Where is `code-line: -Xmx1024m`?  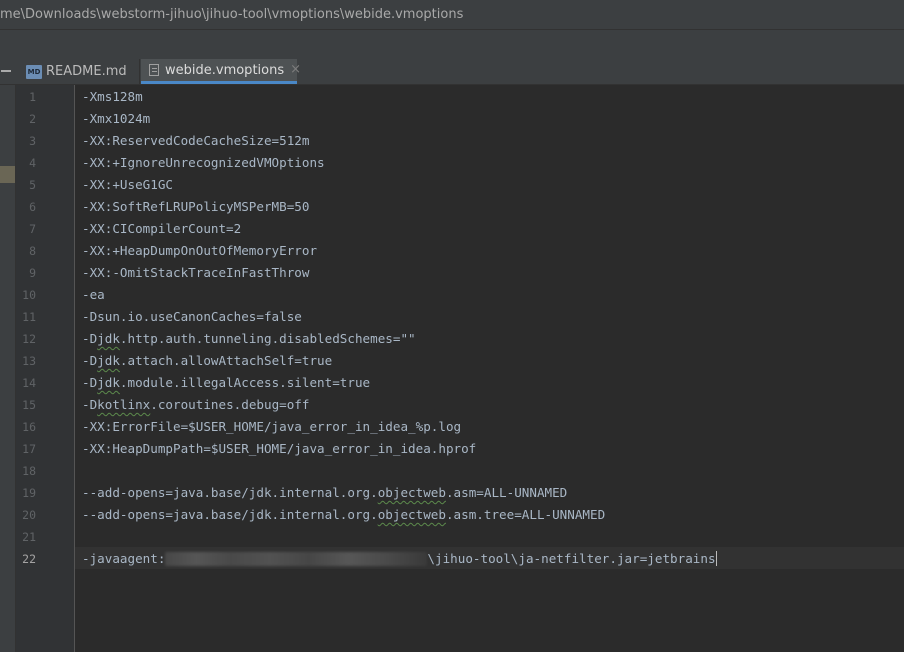 code-line: -Xmx1024m is located at coordinates (116, 119).